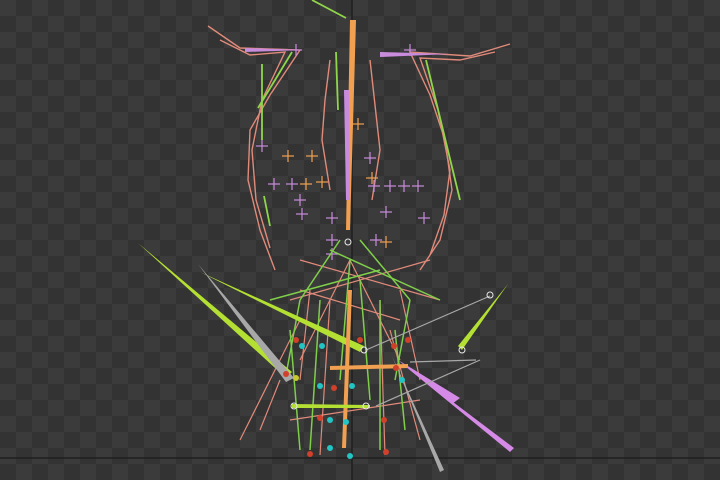 This screenshot has height=480, width=720. I want to click on head-bone-right-top, so click(459, 157).